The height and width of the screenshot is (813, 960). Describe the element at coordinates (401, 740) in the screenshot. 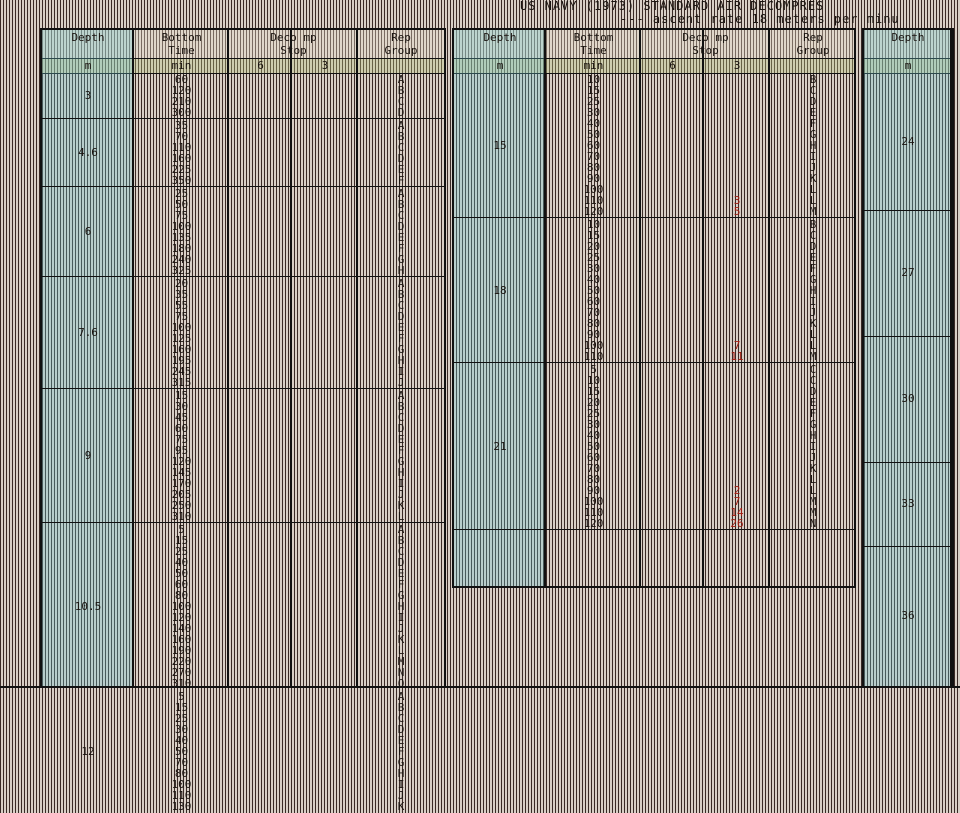

I see `rep-group-cell: E` at that location.